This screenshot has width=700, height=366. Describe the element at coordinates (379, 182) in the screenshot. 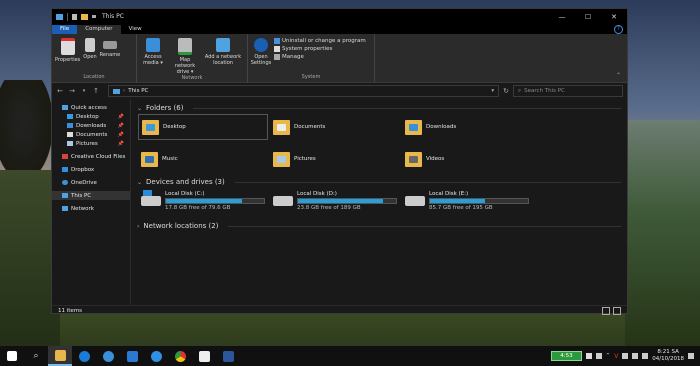

I see `devices-section-header: ⌄ Devices and drives (3)` at that location.